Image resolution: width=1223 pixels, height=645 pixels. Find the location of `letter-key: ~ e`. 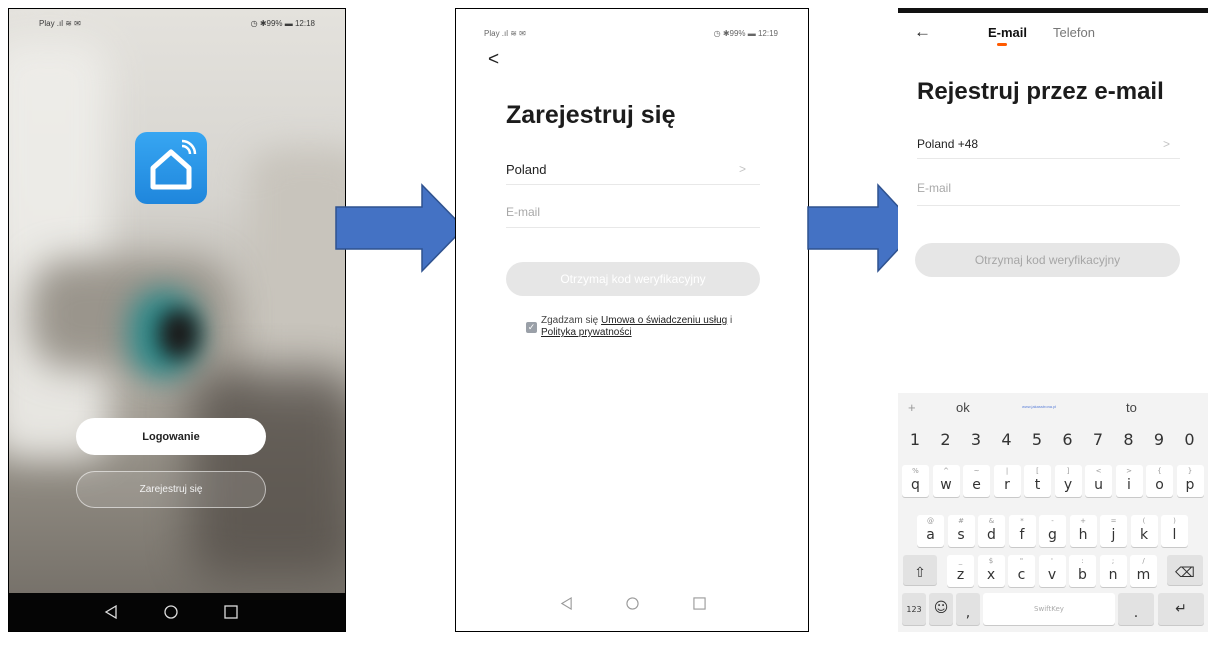

letter-key: ~ e is located at coordinates (976, 481).